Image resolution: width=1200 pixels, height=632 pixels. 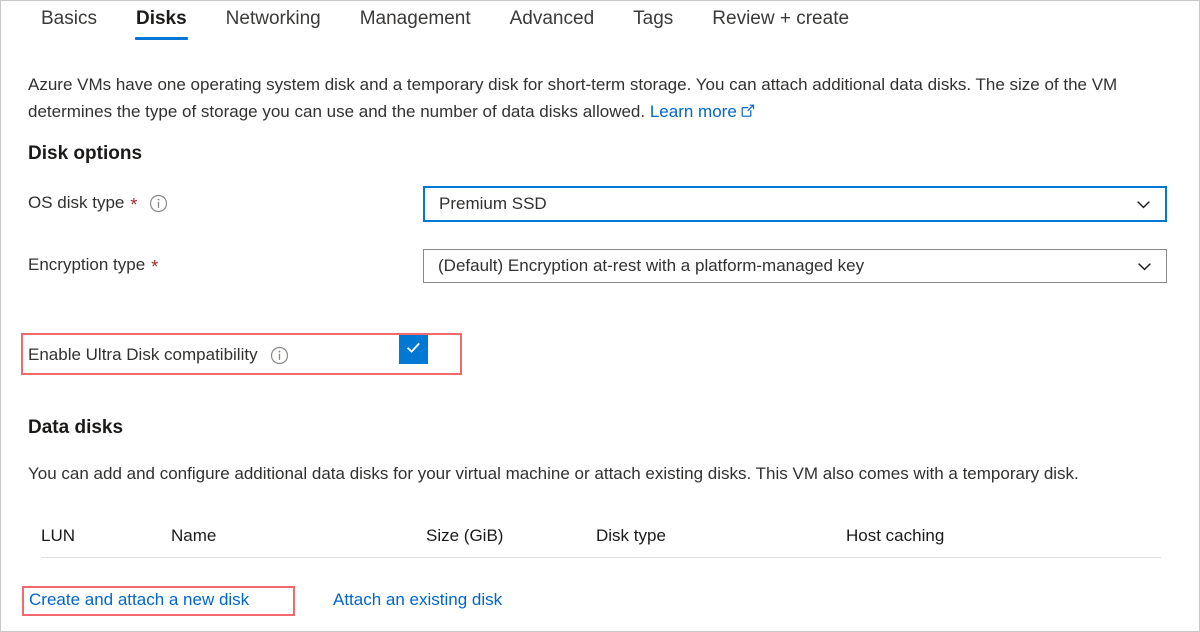 I want to click on tab-label: Advanced, so click(x=552, y=18).